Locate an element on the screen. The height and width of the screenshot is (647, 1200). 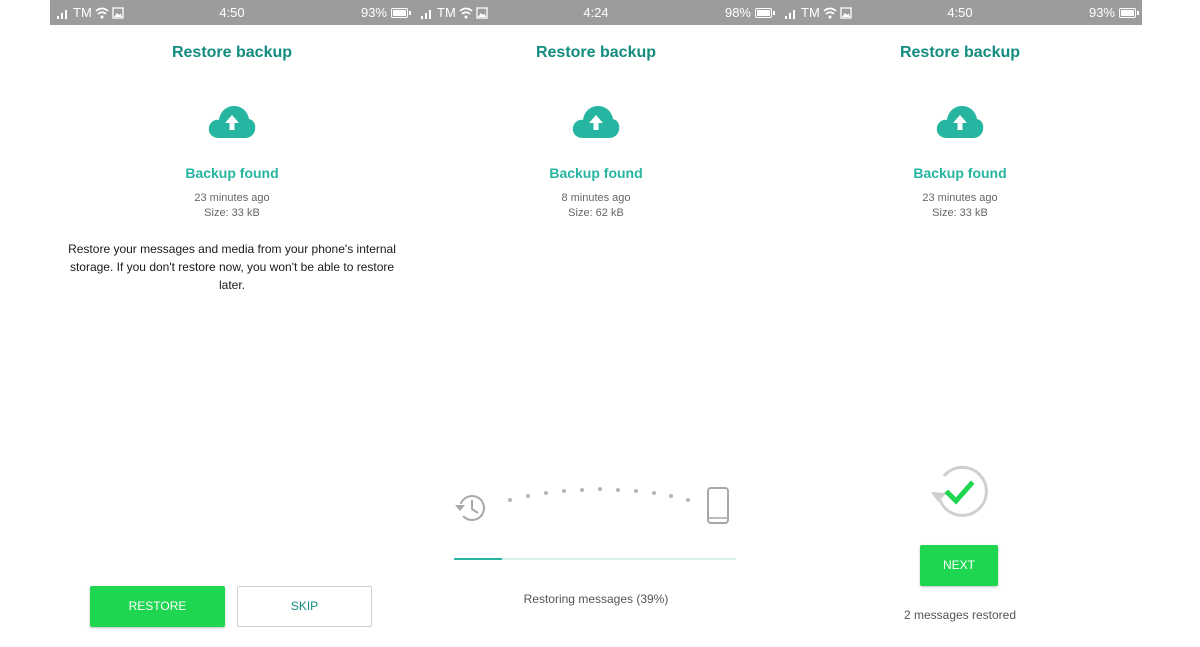
dots-path is located at coordinates (599, 494).